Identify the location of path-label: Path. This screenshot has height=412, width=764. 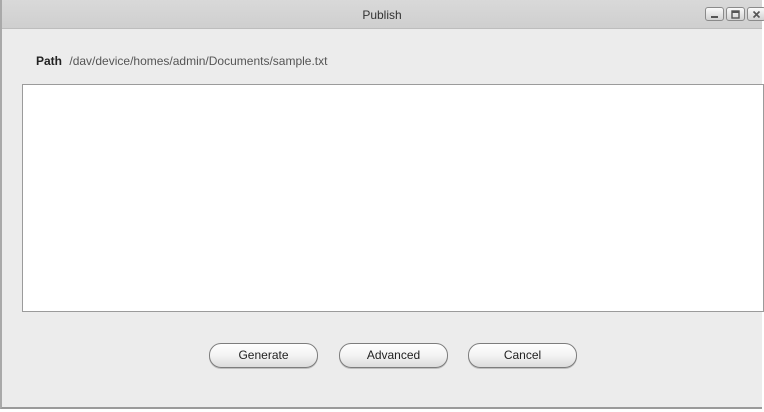
(49, 61).